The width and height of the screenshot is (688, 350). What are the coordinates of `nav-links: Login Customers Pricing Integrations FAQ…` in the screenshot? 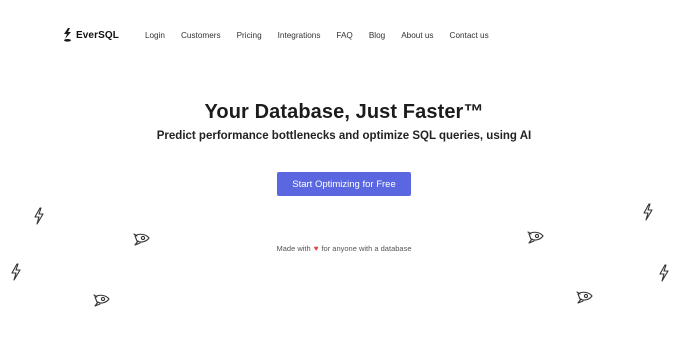 It's located at (325, 35).